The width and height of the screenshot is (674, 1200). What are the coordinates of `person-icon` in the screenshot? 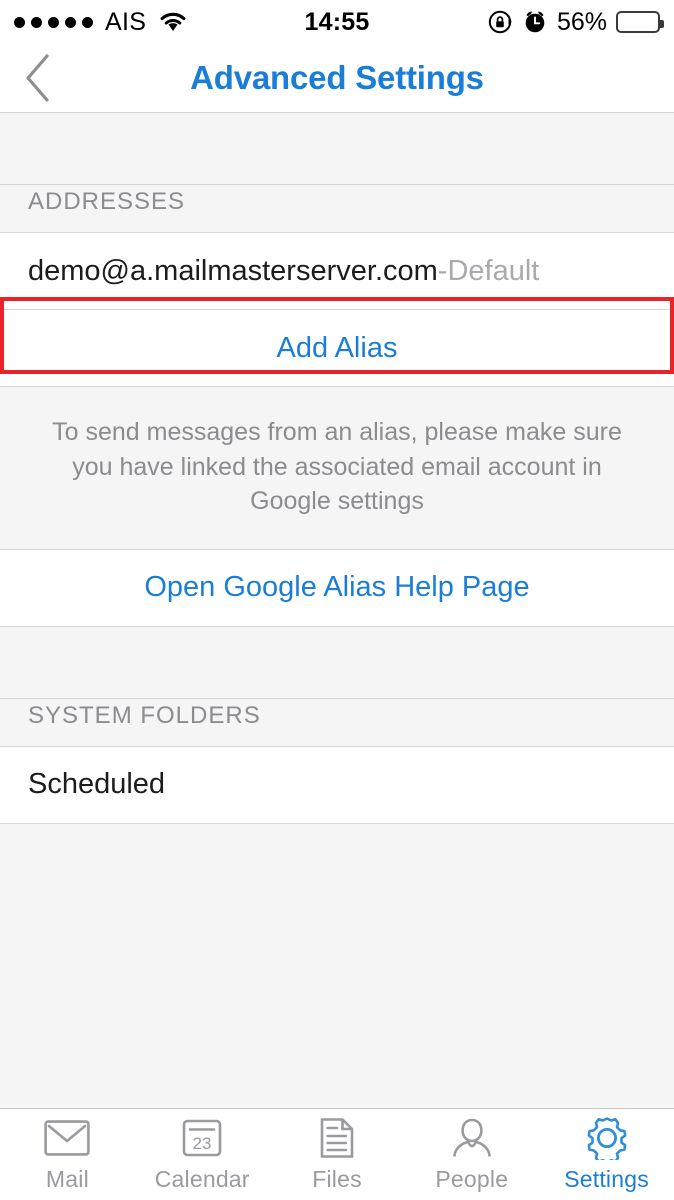 It's located at (472, 1138).